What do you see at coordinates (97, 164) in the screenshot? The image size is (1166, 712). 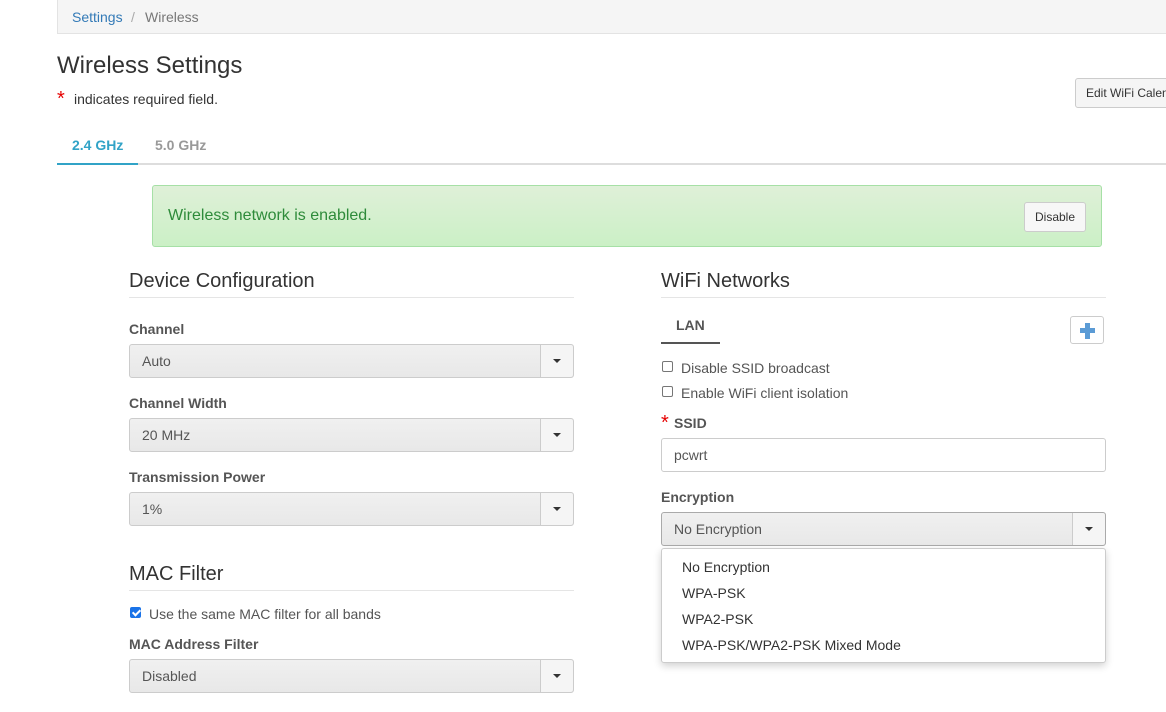 I see `active-tab-indicator` at bounding box center [97, 164].